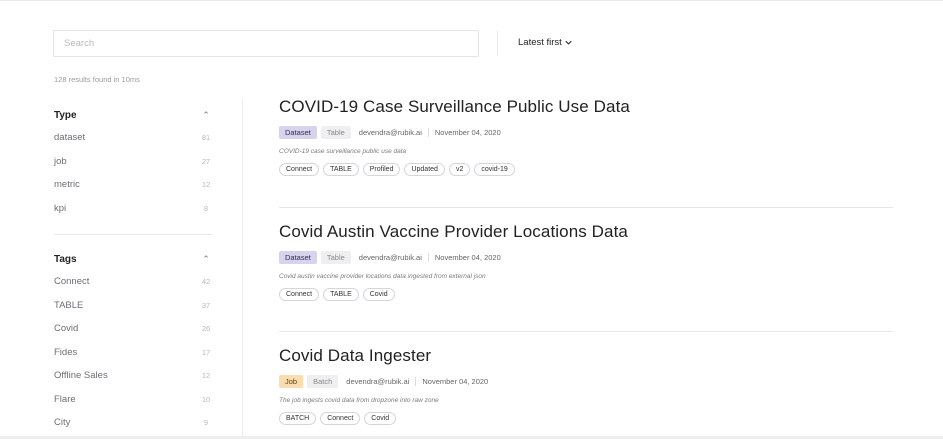 The height and width of the screenshot is (439, 943). Describe the element at coordinates (206, 305) in the screenshot. I see `facet-item-count: 37` at that location.